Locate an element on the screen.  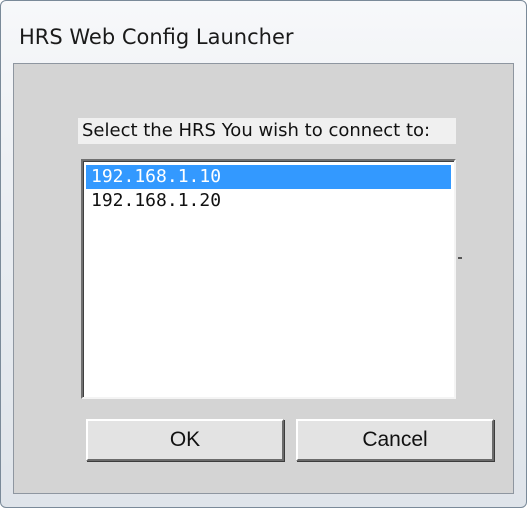
cancel-button: Cancel is located at coordinates (395, 440).